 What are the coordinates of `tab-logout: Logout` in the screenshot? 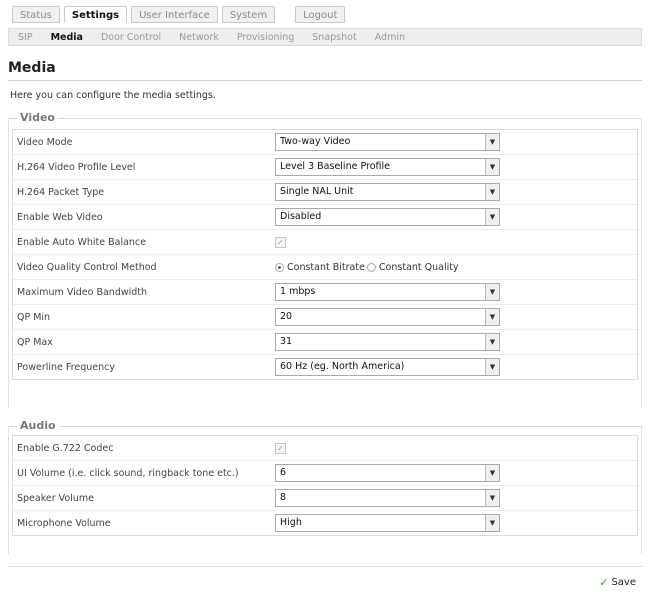 It's located at (320, 14).